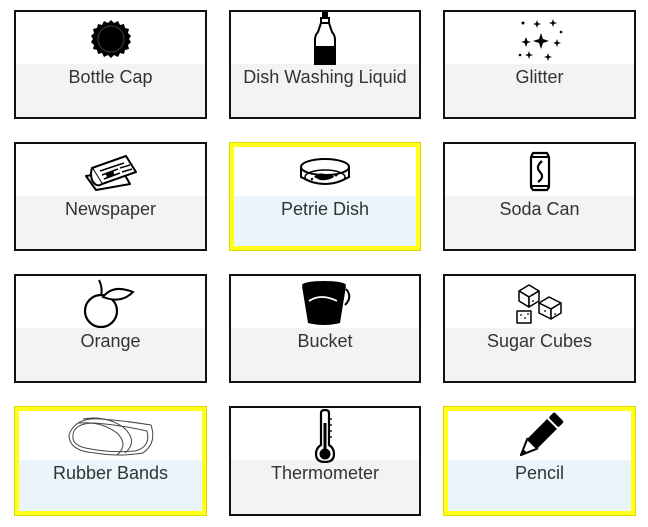  What do you see at coordinates (111, 436) in the screenshot?
I see `rubber-bands-icon` at bounding box center [111, 436].